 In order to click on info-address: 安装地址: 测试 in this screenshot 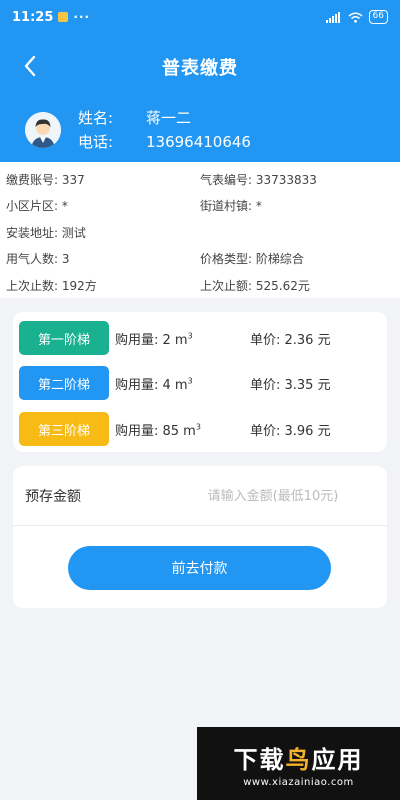, I will do `click(46, 232)`.